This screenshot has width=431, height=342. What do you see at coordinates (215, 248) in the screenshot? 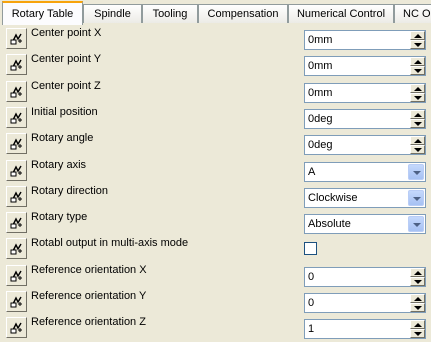
I see `param-row-rotabl-output-in-multi-axis-mode: Rotabl output in multi-axis mode` at bounding box center [215, 248].